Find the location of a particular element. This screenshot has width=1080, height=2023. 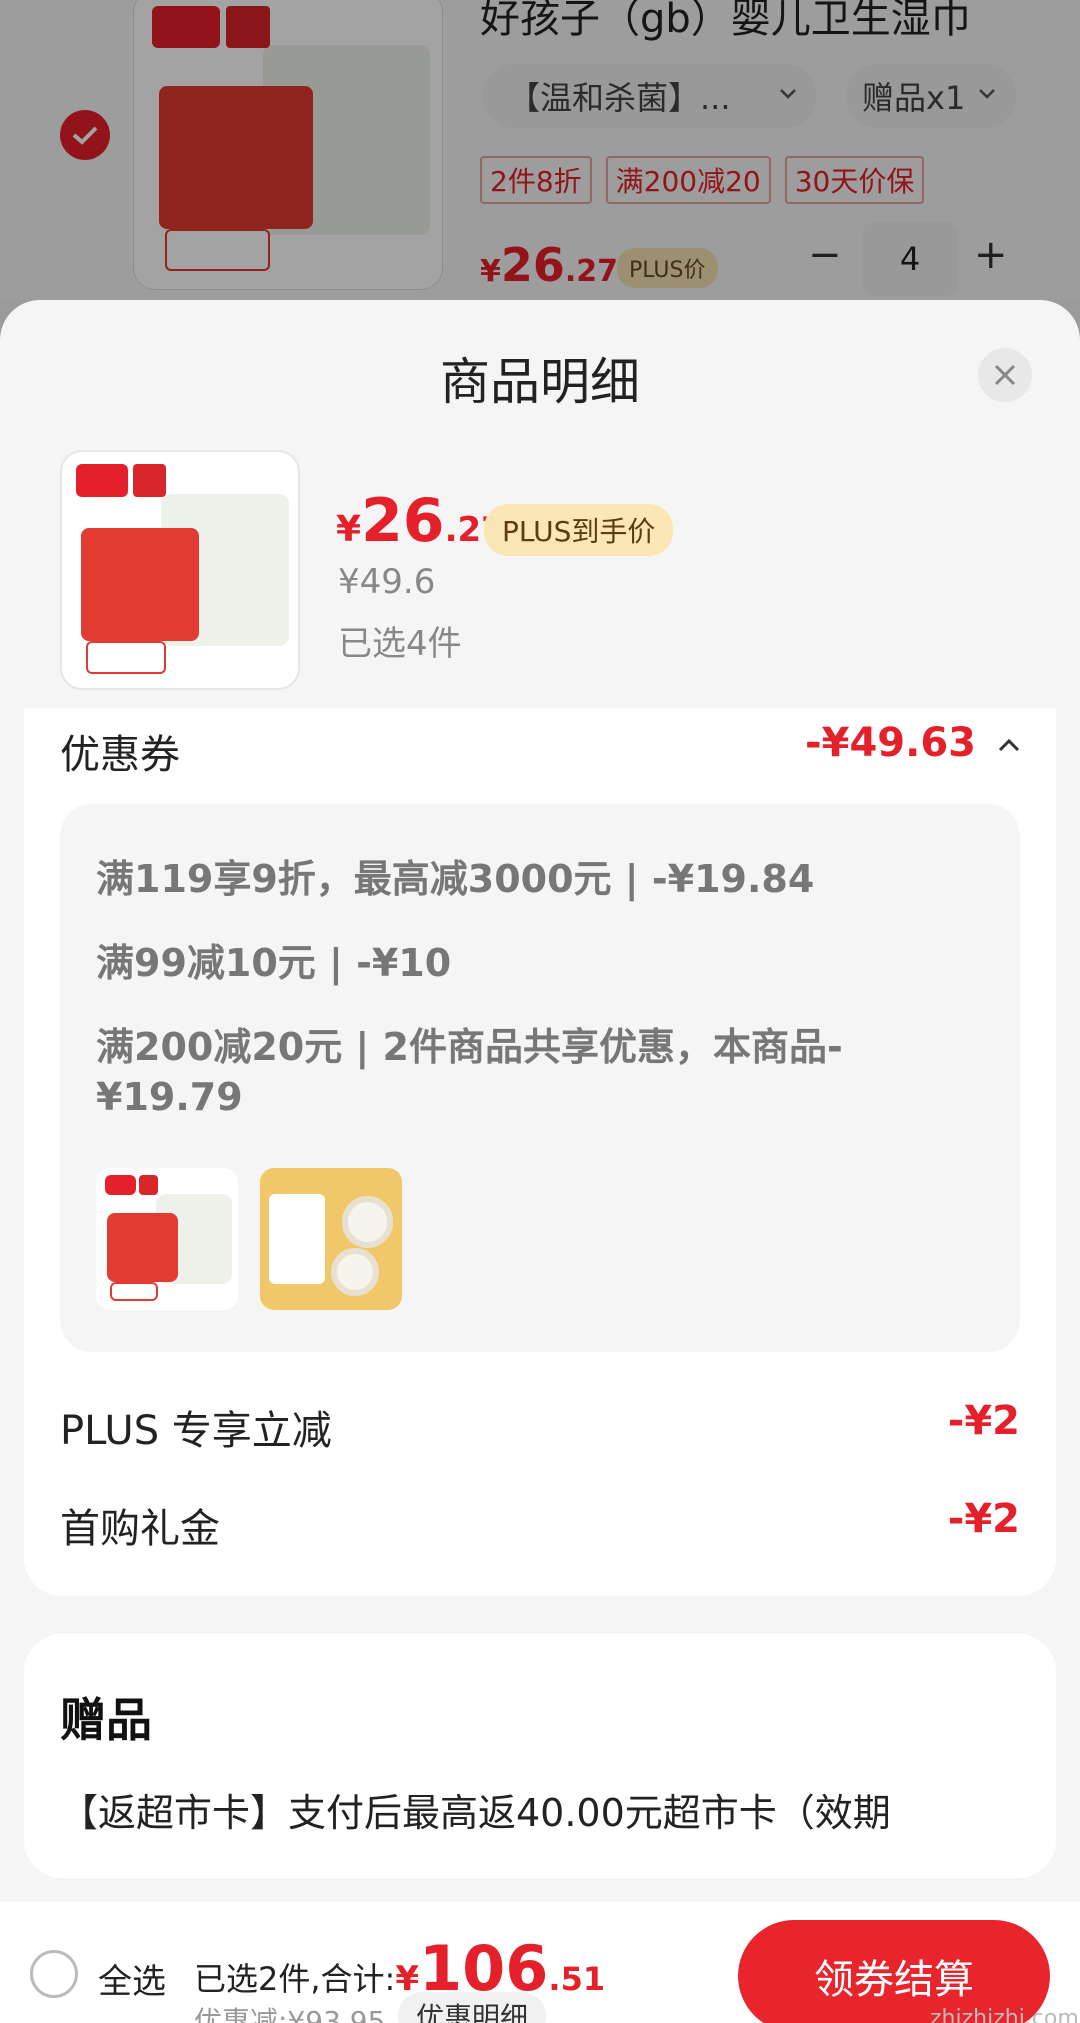

plus-final-price-badge: PLUS到手价 is located at coordinates (579, 530).